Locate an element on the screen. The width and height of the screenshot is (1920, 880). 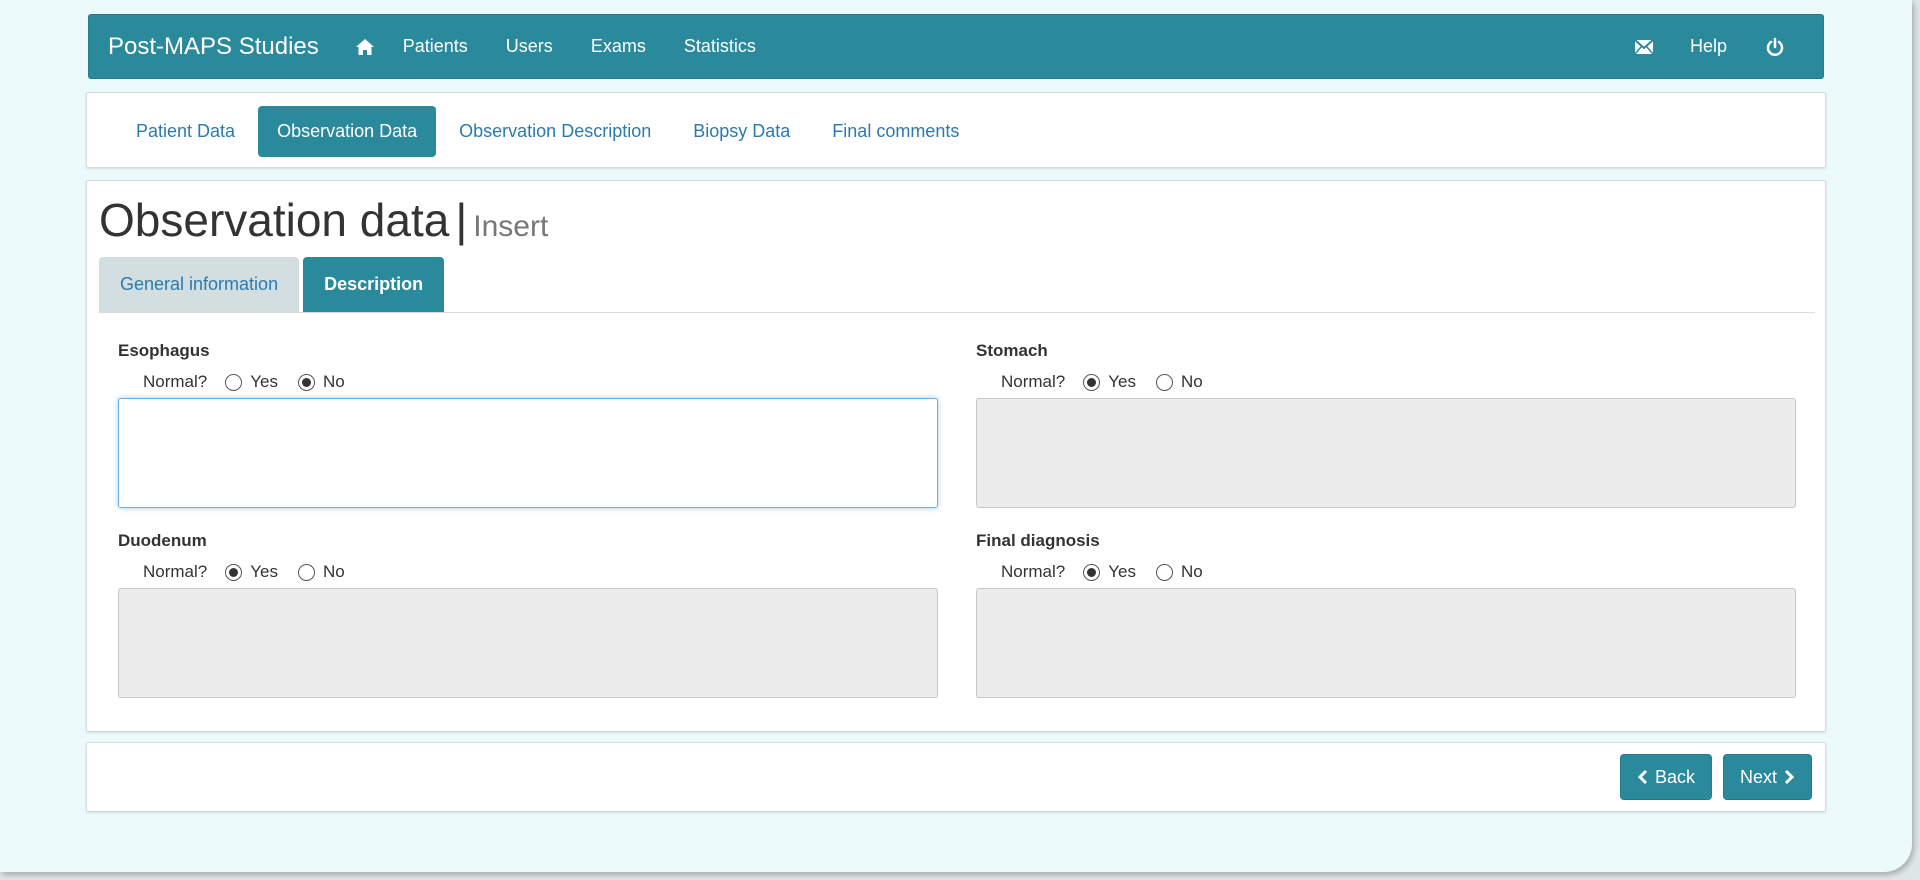
final-diagnosis-no-radio is located at coordinates (1164, 572).